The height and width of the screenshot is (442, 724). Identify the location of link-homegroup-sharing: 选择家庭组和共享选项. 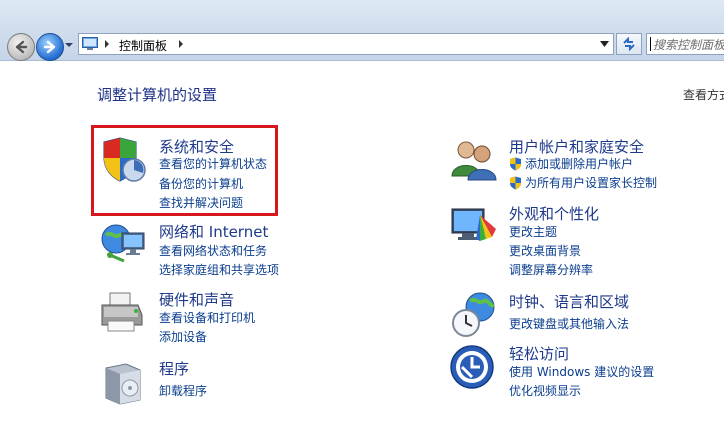
(219, 269).